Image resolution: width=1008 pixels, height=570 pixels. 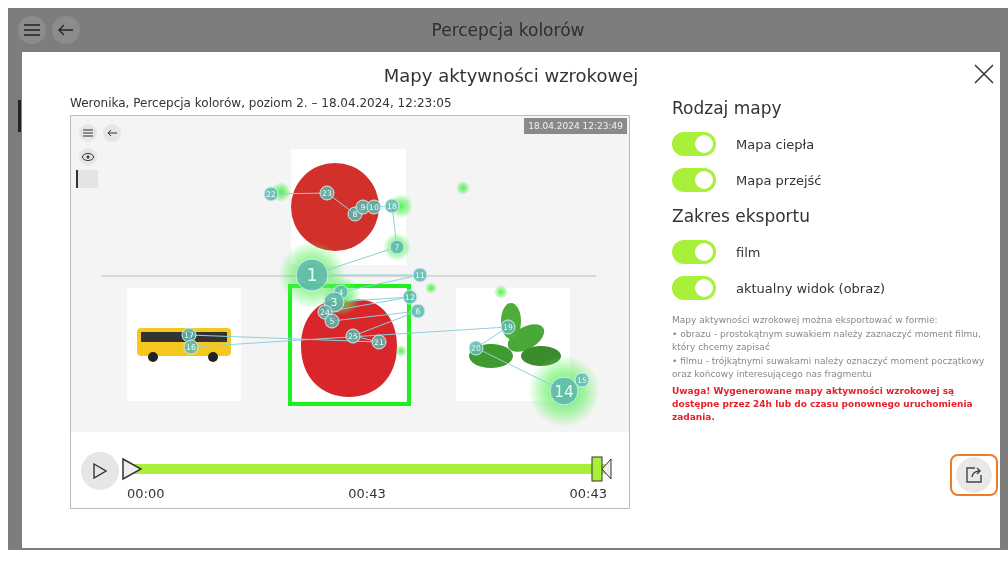 What do you see at coordinates (19, 116) in the screenshot?
I see `sidebar-edge` at bounding box center [19, 116].